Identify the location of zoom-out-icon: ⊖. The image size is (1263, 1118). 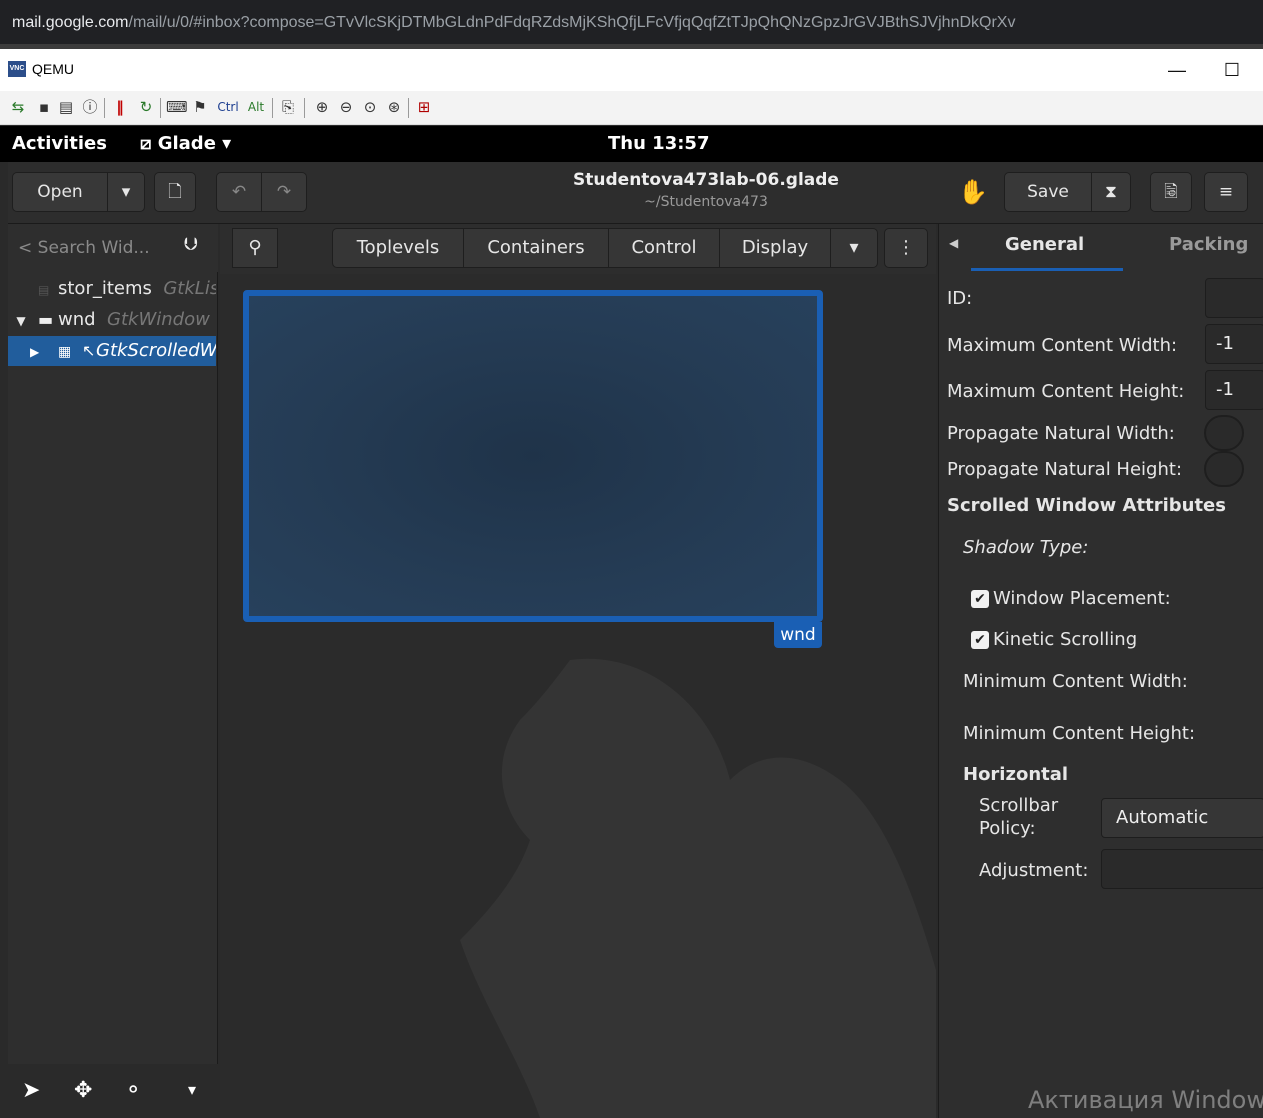
(346, 107).